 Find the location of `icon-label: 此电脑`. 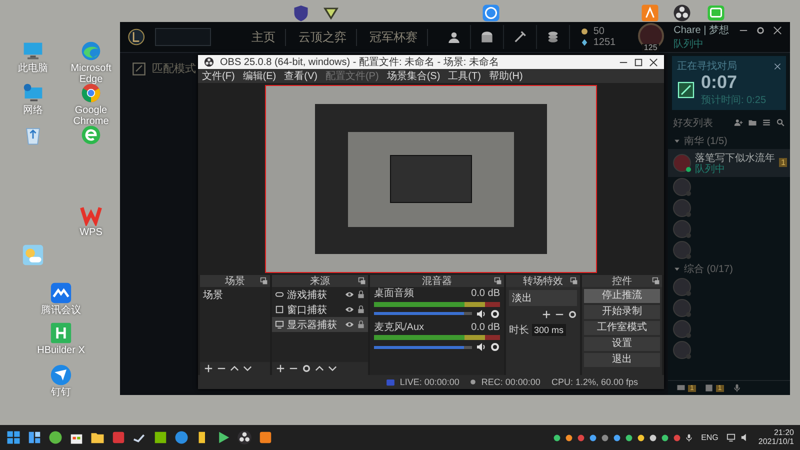

icon-label: 此电脑 is located at coordinates (33, 68).